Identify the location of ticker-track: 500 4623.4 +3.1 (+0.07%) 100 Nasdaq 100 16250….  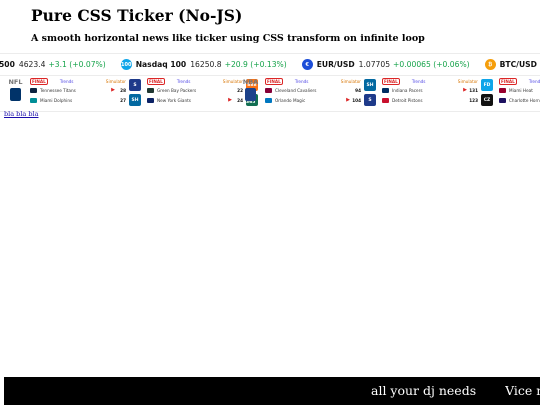
(270, 64).